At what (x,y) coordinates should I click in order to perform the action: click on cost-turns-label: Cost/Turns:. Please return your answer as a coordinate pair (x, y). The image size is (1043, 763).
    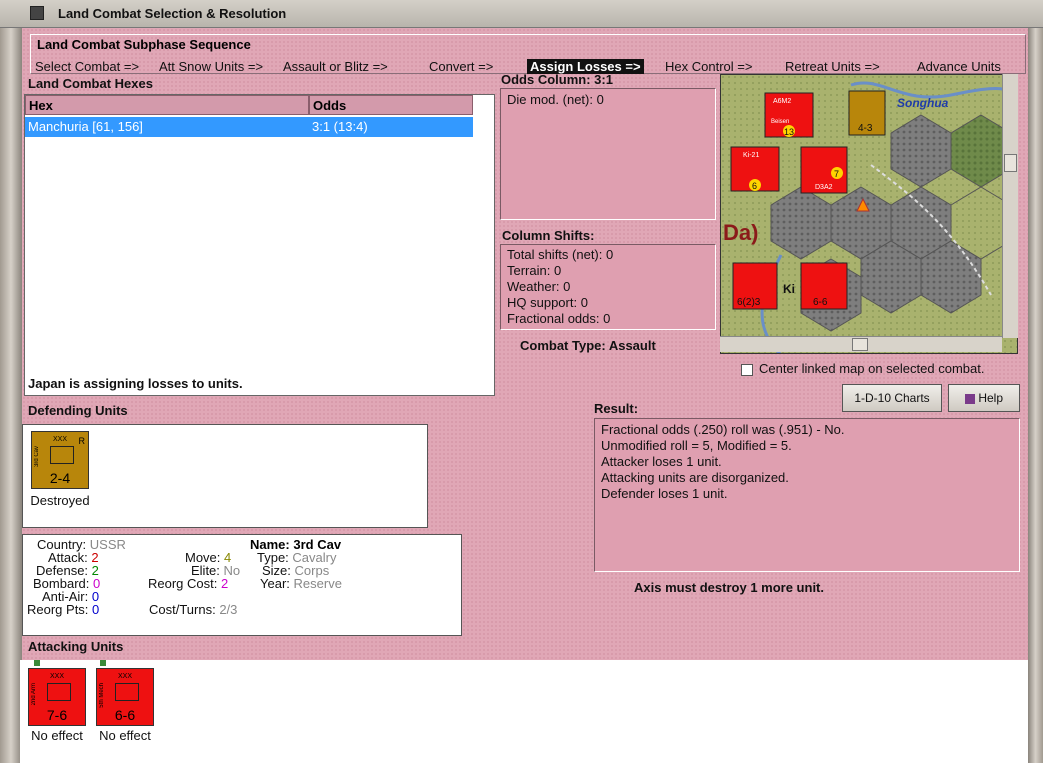
    Looking at the image, I should click on (182, 609).